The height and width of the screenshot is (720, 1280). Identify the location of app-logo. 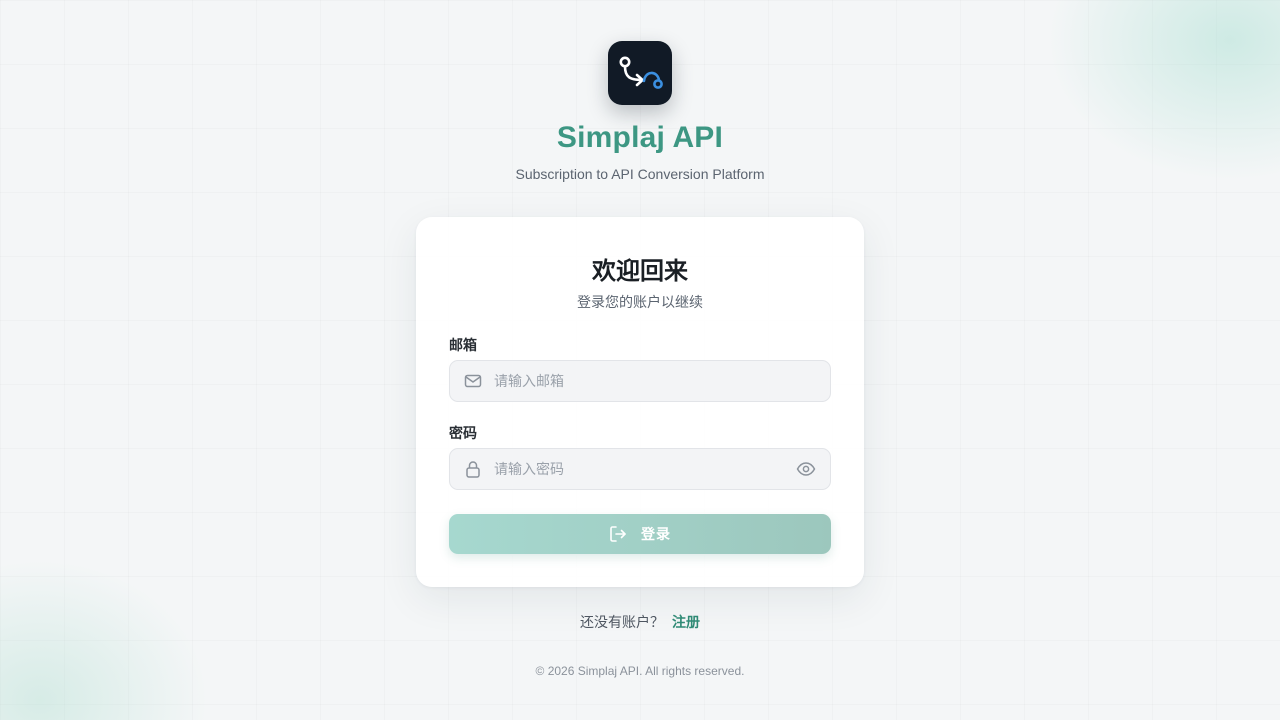
(640, 73).